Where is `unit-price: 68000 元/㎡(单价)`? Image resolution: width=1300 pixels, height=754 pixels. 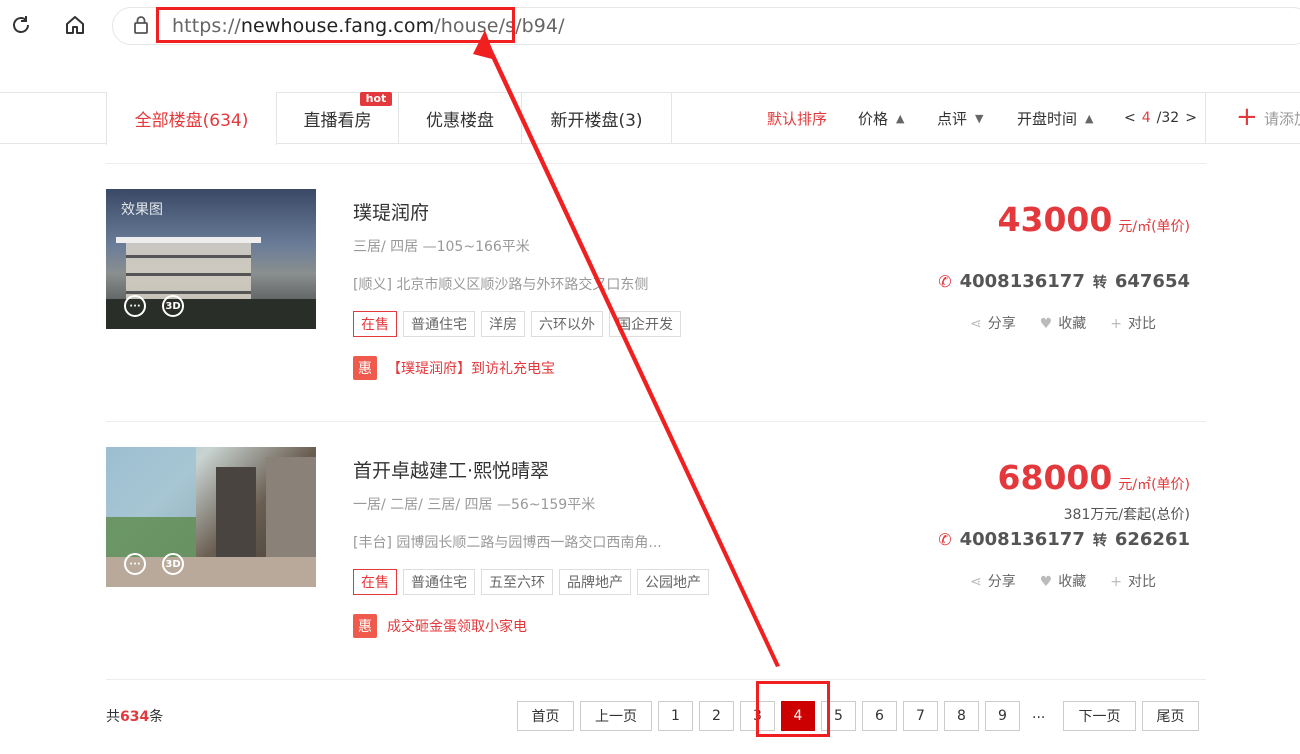
unit-price: 68000 元/㎡(单价) is located at coordinates (1094, 477).